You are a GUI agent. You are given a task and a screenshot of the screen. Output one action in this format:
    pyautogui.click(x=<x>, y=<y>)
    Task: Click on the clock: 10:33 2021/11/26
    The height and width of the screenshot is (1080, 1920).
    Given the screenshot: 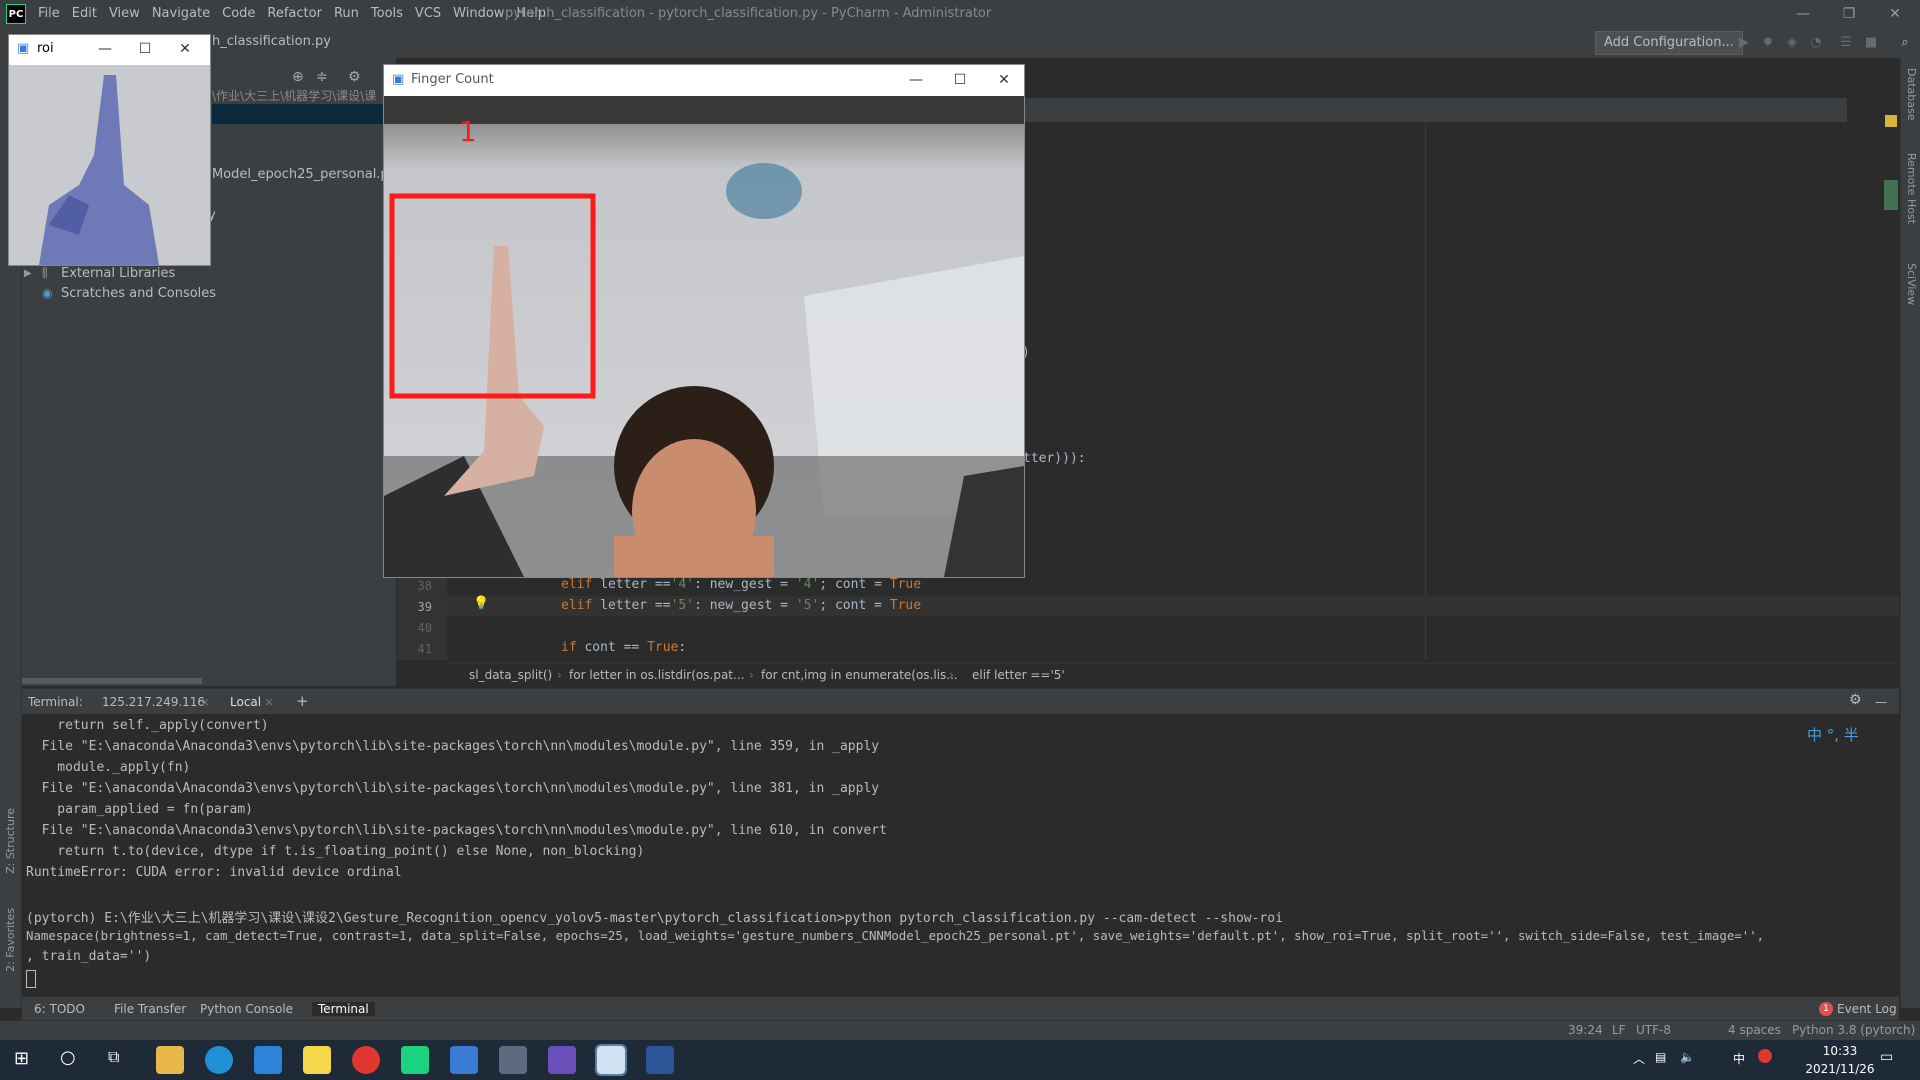 What is the action you would take?
    pyautogui.click(x=1840, y=1060)
    